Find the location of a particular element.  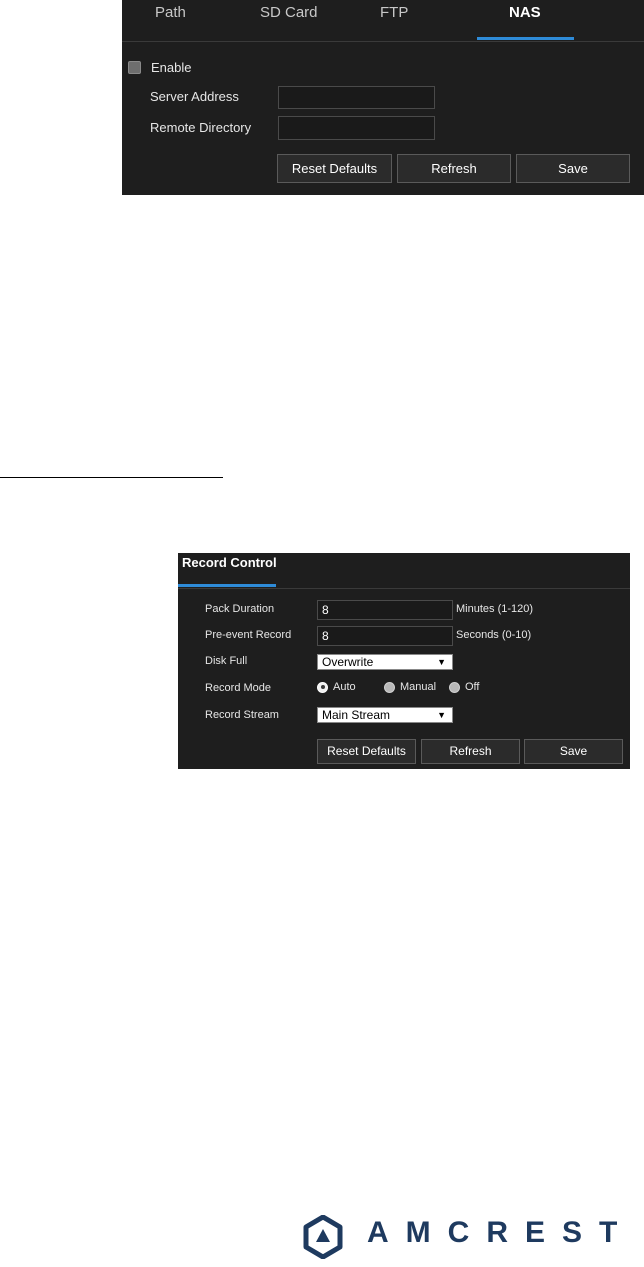

record-mode-manual-label: Manual is located at coordinates (418, 687).